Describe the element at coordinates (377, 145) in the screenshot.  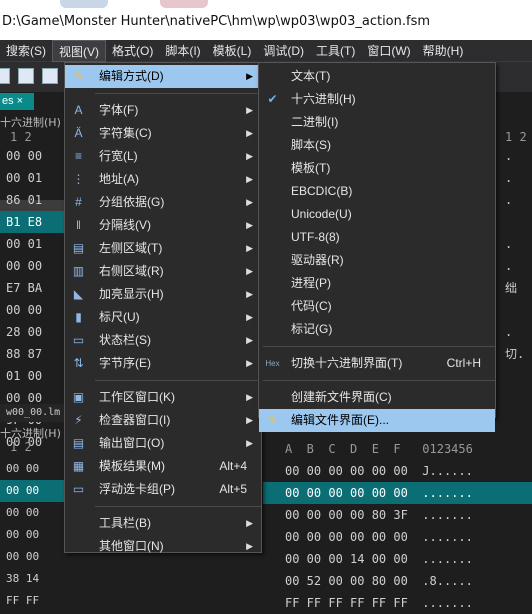
I see `menu-item: 脚本(S)` at that location.